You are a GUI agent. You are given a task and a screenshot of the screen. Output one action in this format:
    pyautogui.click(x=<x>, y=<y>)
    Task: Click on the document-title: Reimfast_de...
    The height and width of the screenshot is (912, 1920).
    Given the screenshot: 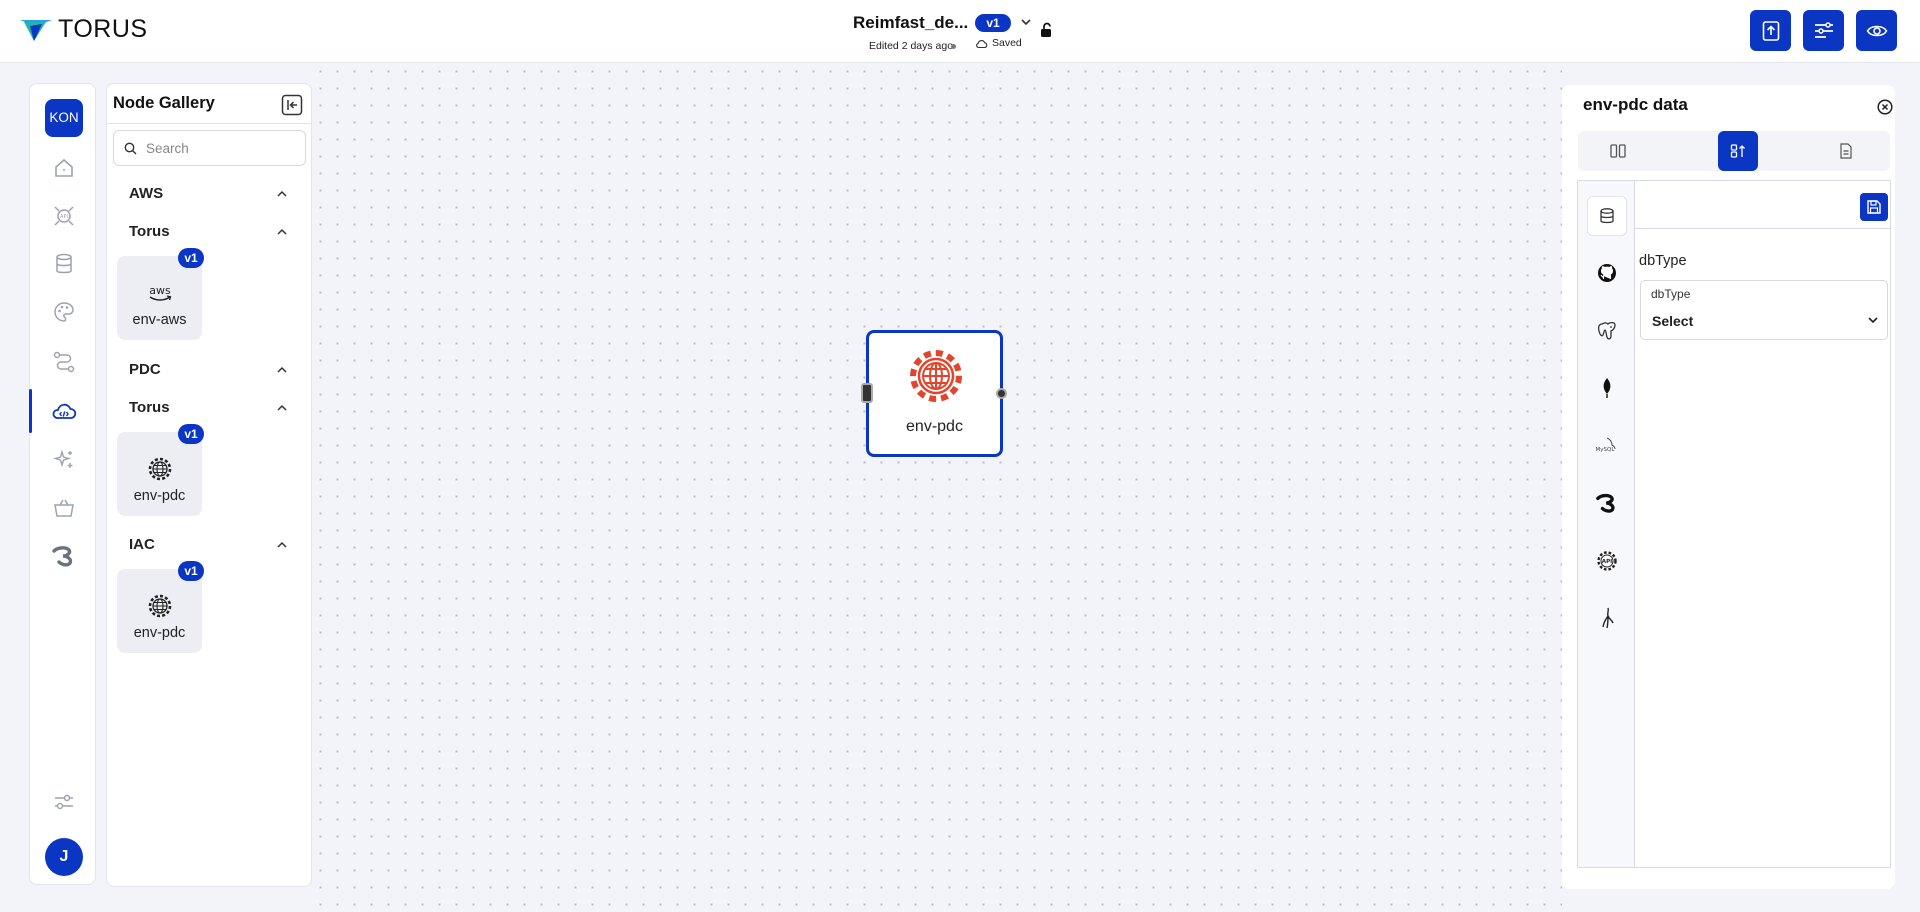 What is the action you would take?
    pyautogui.click(x=910, y=22)
    